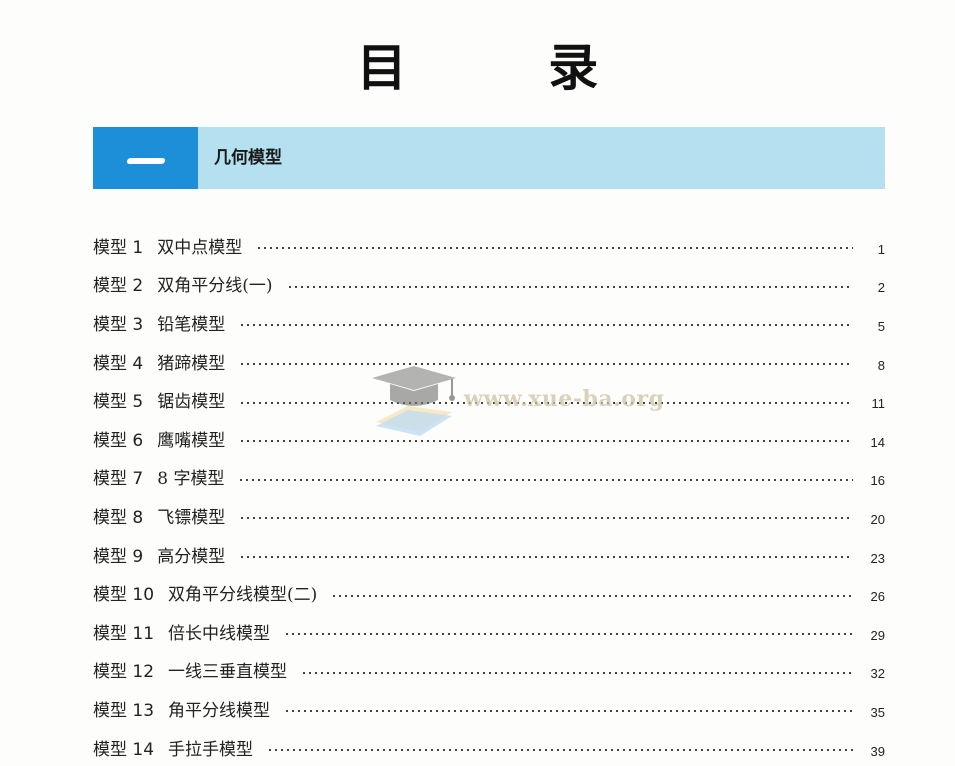  I want to click on entry-page: 14, so click(877, 442).